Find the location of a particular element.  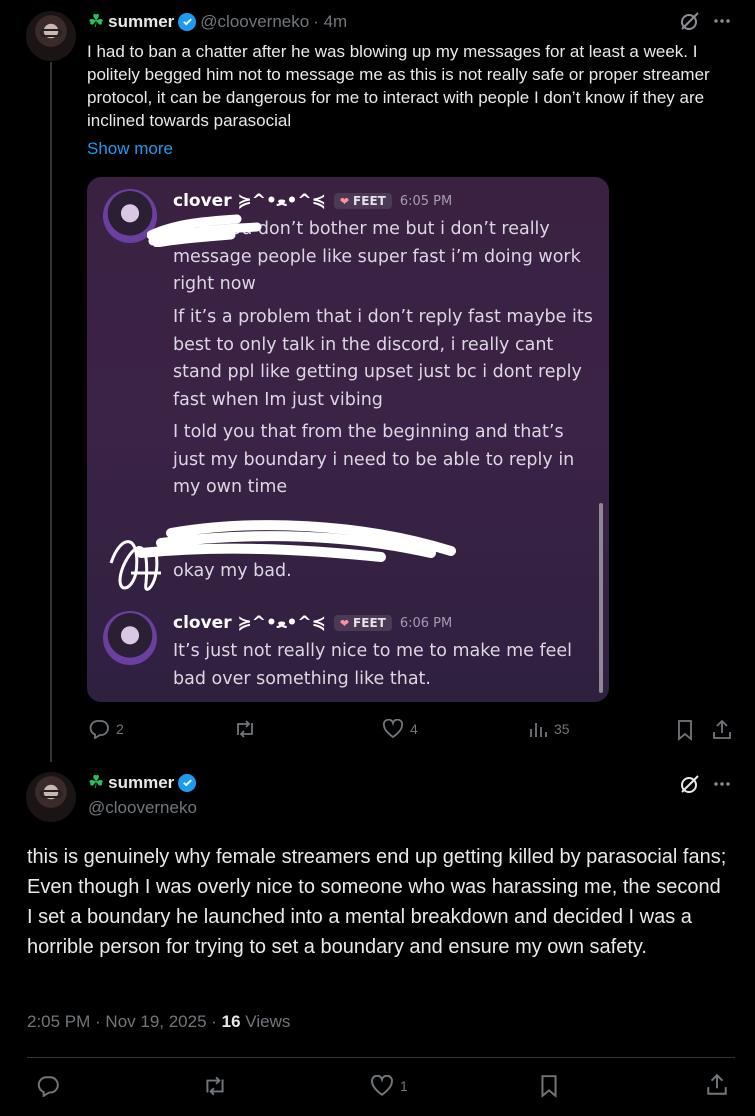

show-more-link: Show more is located at coordinates (130, 149).